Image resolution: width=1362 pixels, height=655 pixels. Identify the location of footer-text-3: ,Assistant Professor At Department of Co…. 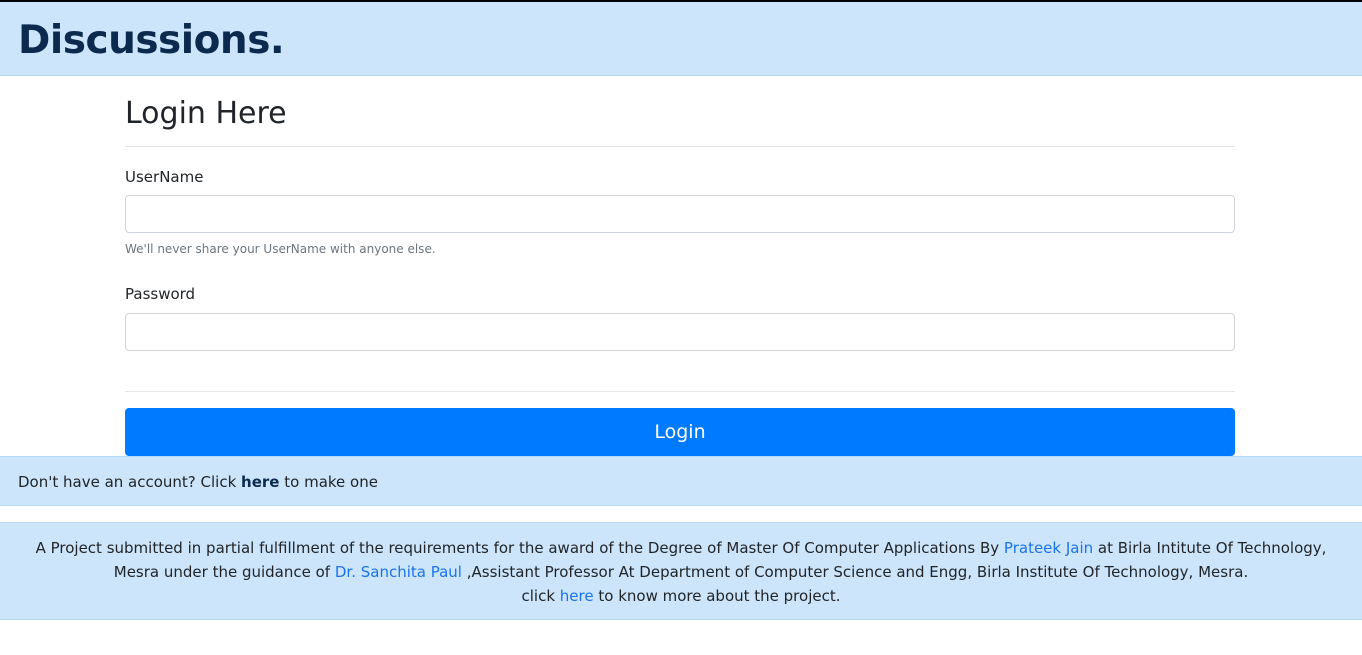
(855, 572).